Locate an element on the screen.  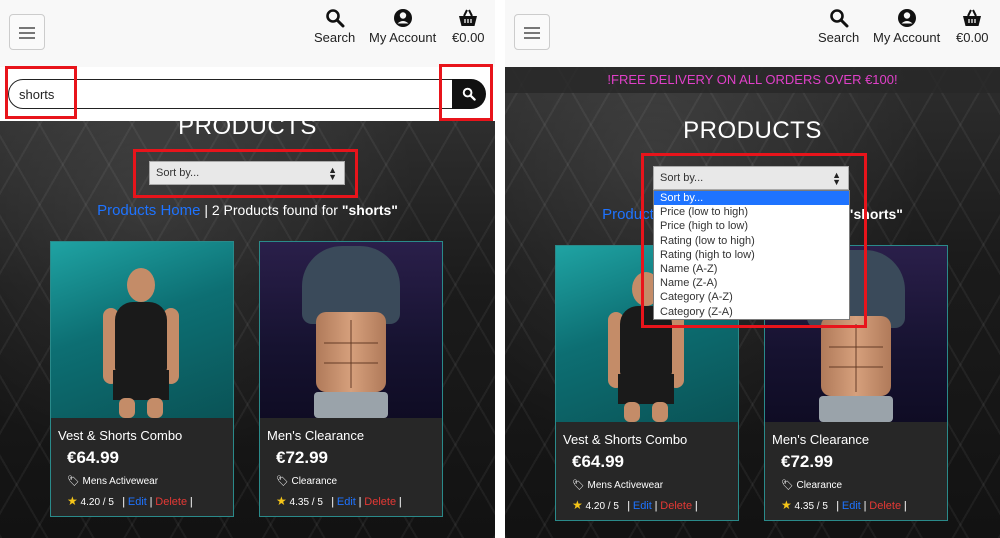
results-count-text: 2 Products found for is located at coordinates (274, 210).